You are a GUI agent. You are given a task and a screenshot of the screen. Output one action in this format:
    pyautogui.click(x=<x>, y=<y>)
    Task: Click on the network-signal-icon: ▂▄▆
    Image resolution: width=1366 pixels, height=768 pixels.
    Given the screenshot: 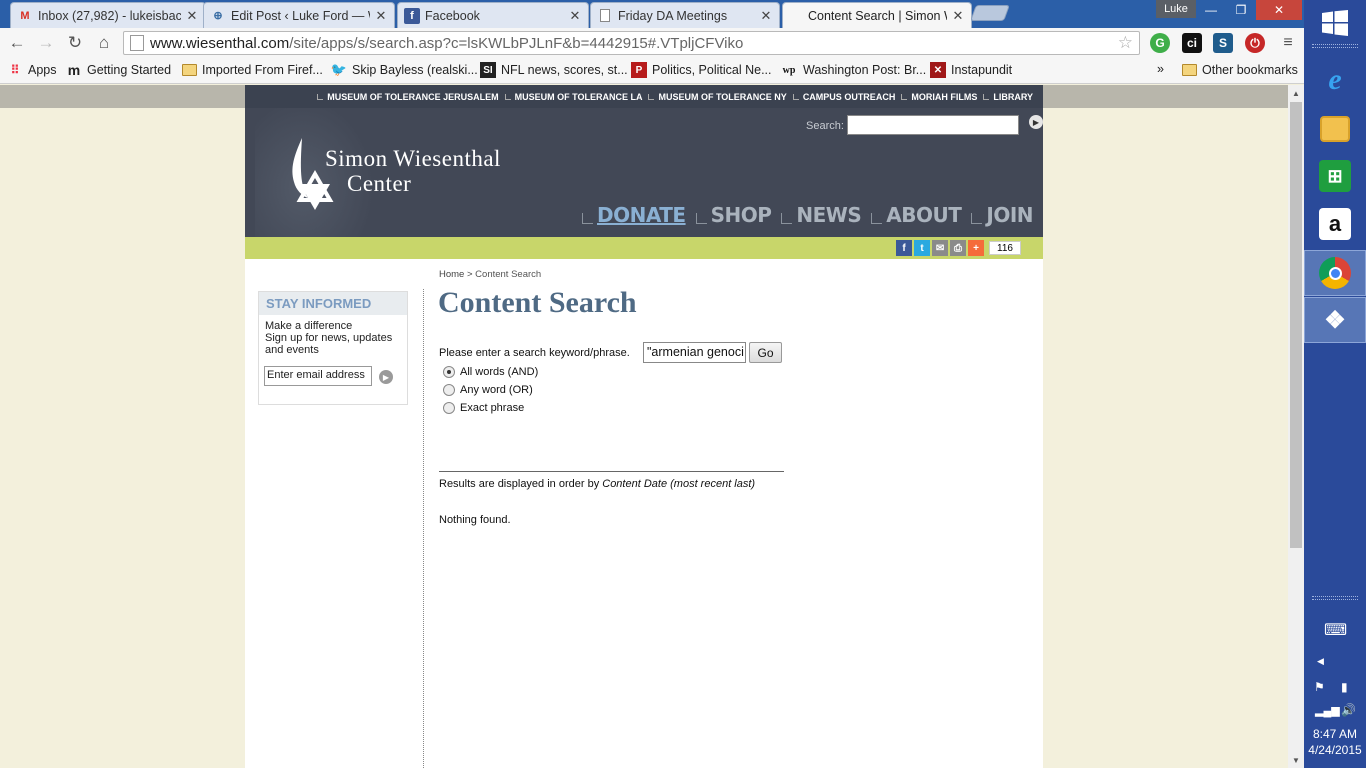 What is the action you would take?
    pyautogui.click(x=1327, y=710)
    